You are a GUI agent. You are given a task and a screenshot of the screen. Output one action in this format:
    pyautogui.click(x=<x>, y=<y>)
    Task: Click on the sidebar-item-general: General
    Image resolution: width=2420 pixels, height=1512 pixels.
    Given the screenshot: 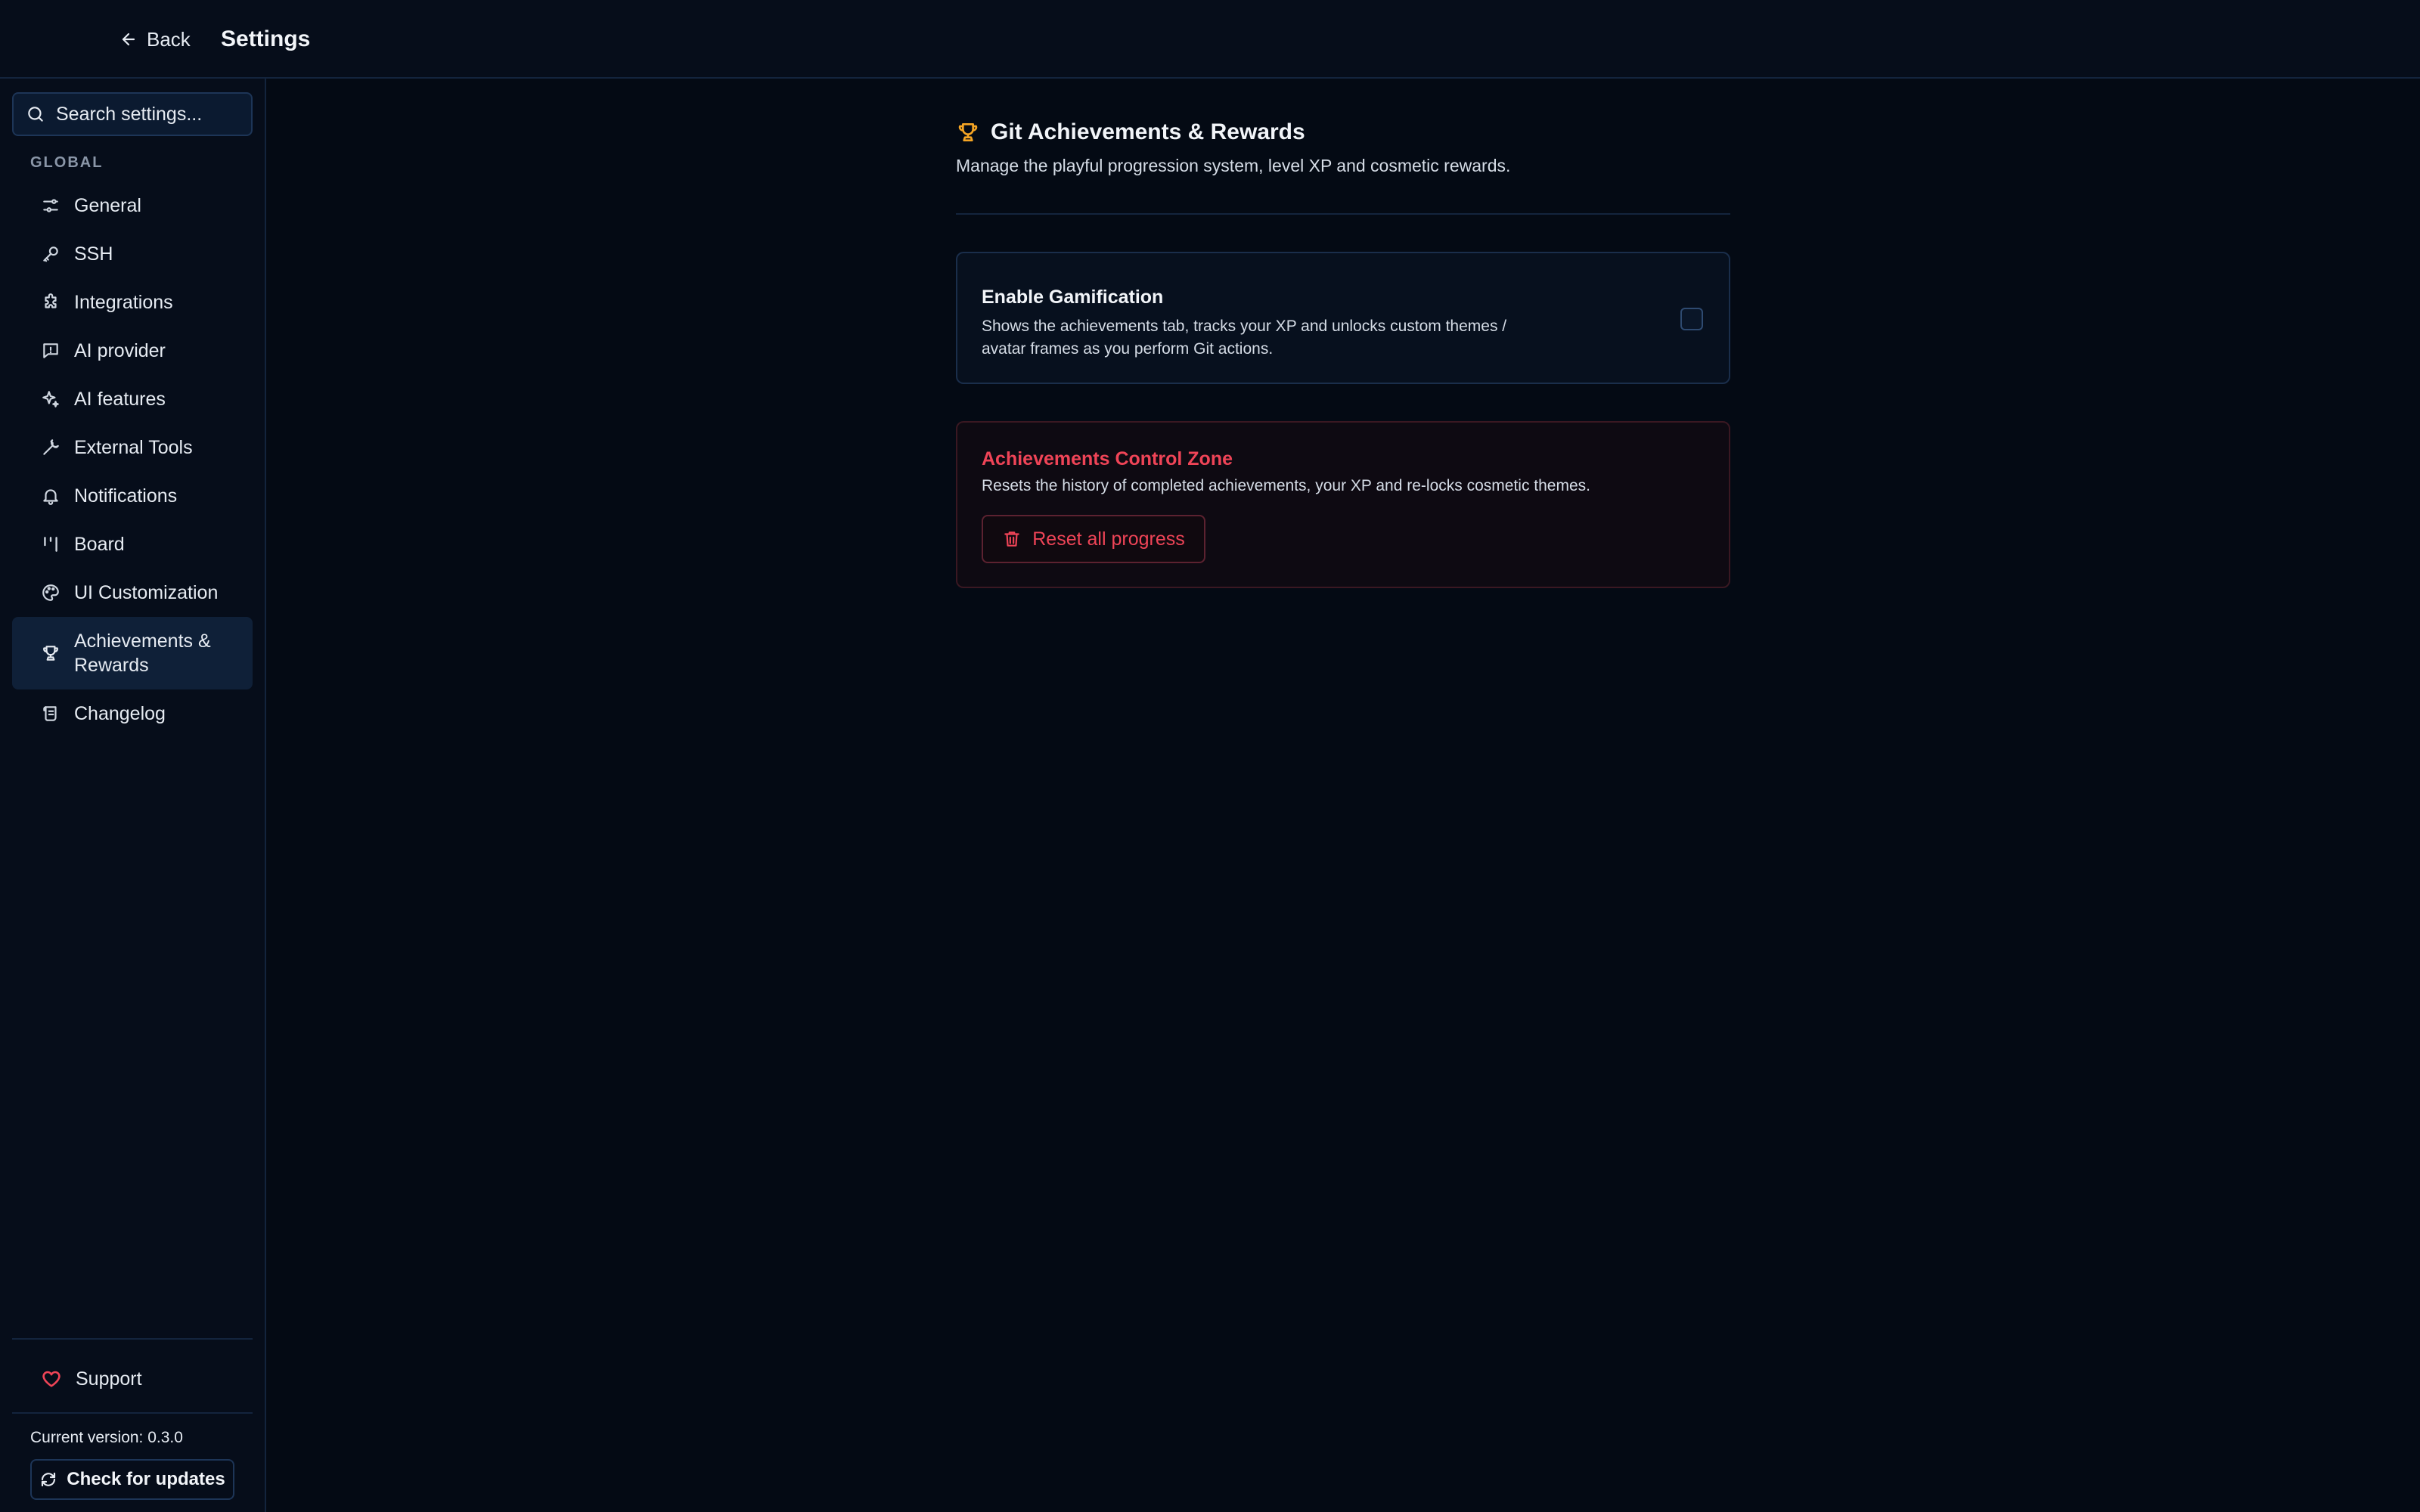 What is the action you would take?
    pyautogui.click(x=132, y=205)
    